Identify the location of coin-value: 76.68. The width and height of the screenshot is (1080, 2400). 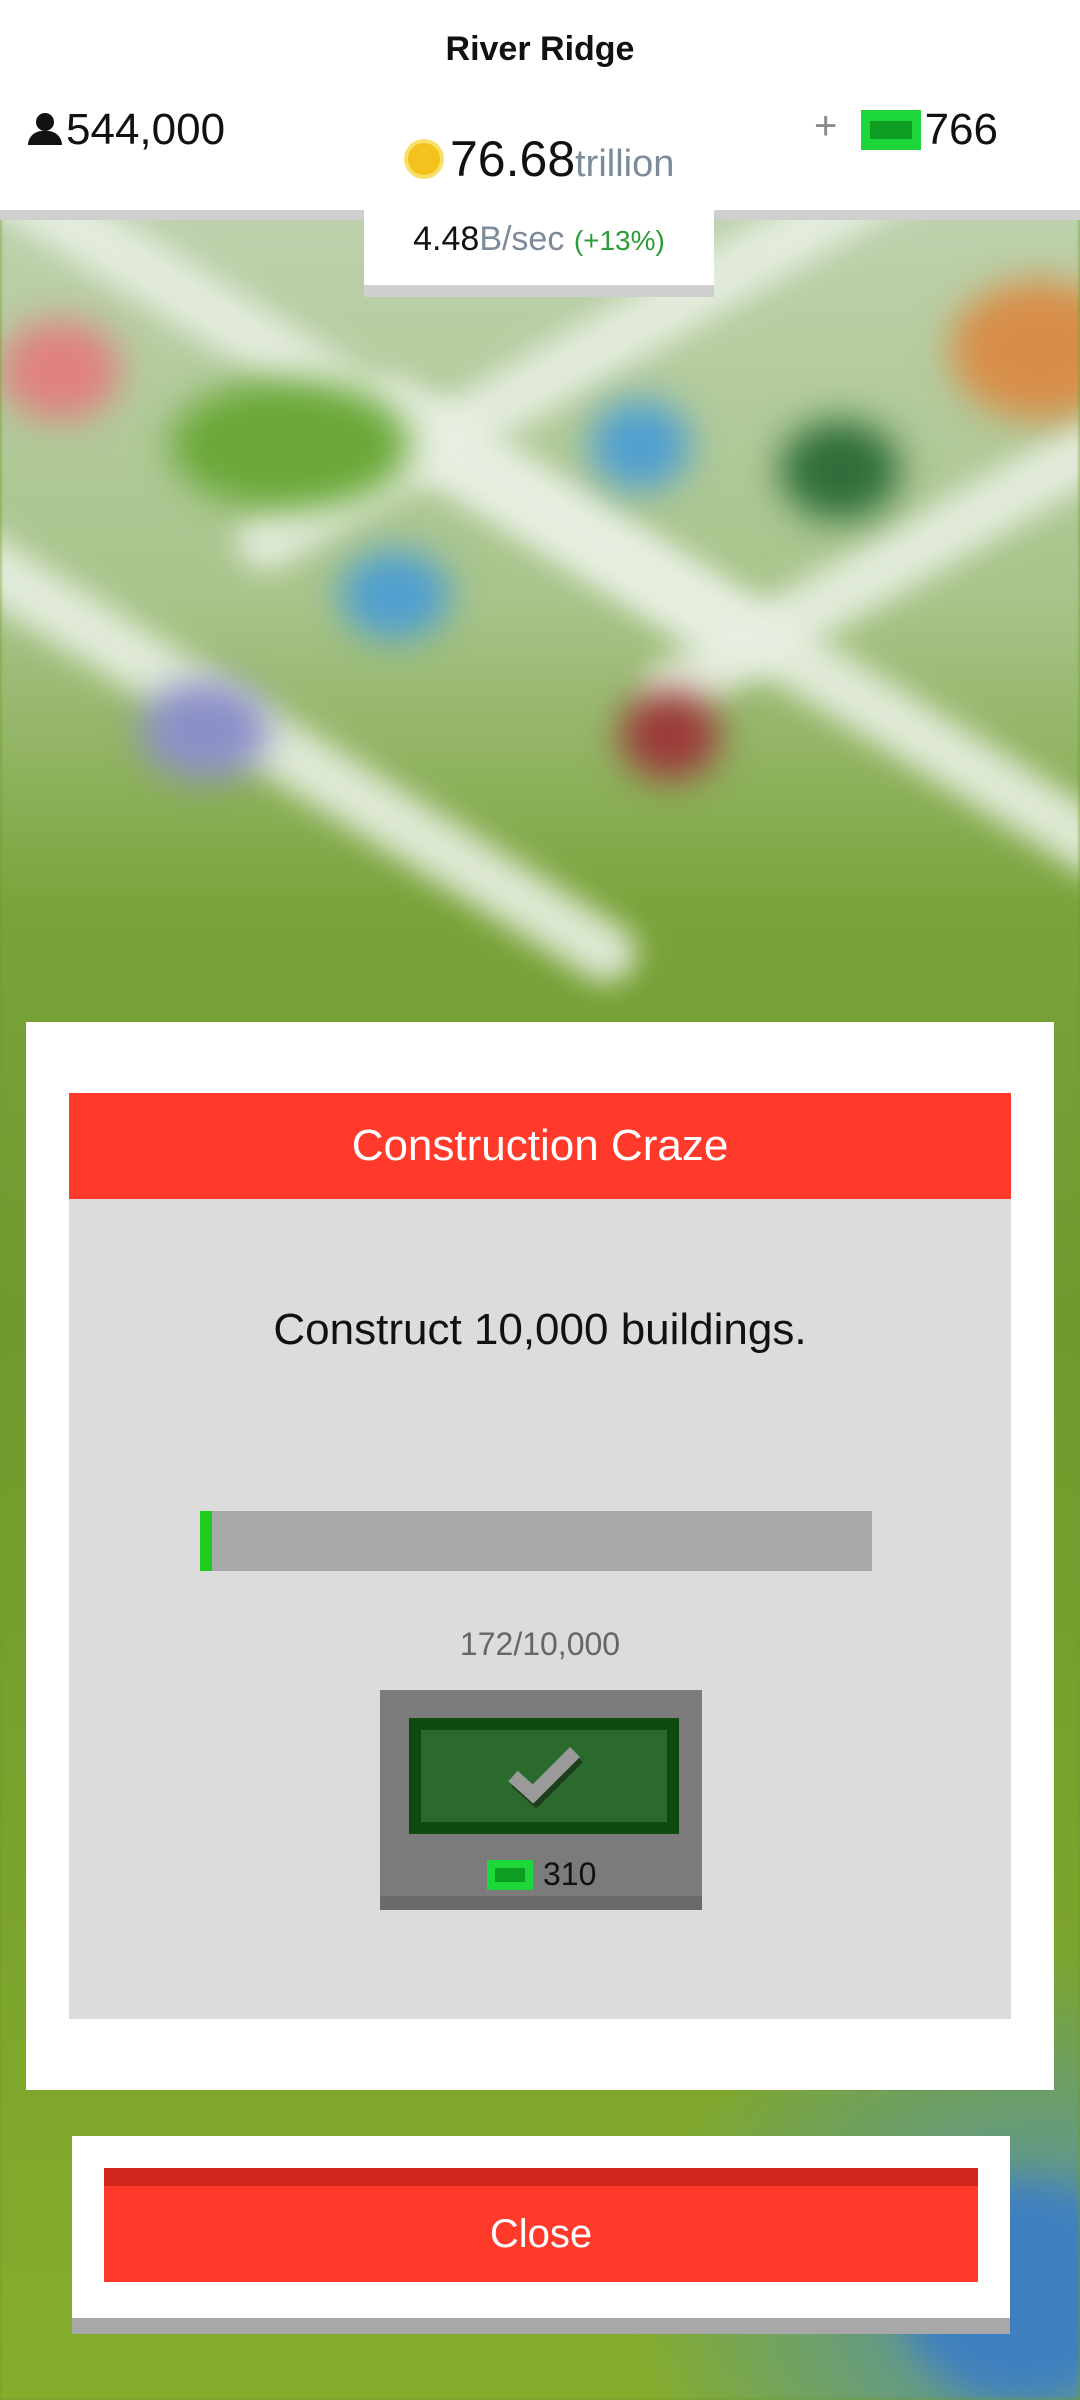
(513, 159).